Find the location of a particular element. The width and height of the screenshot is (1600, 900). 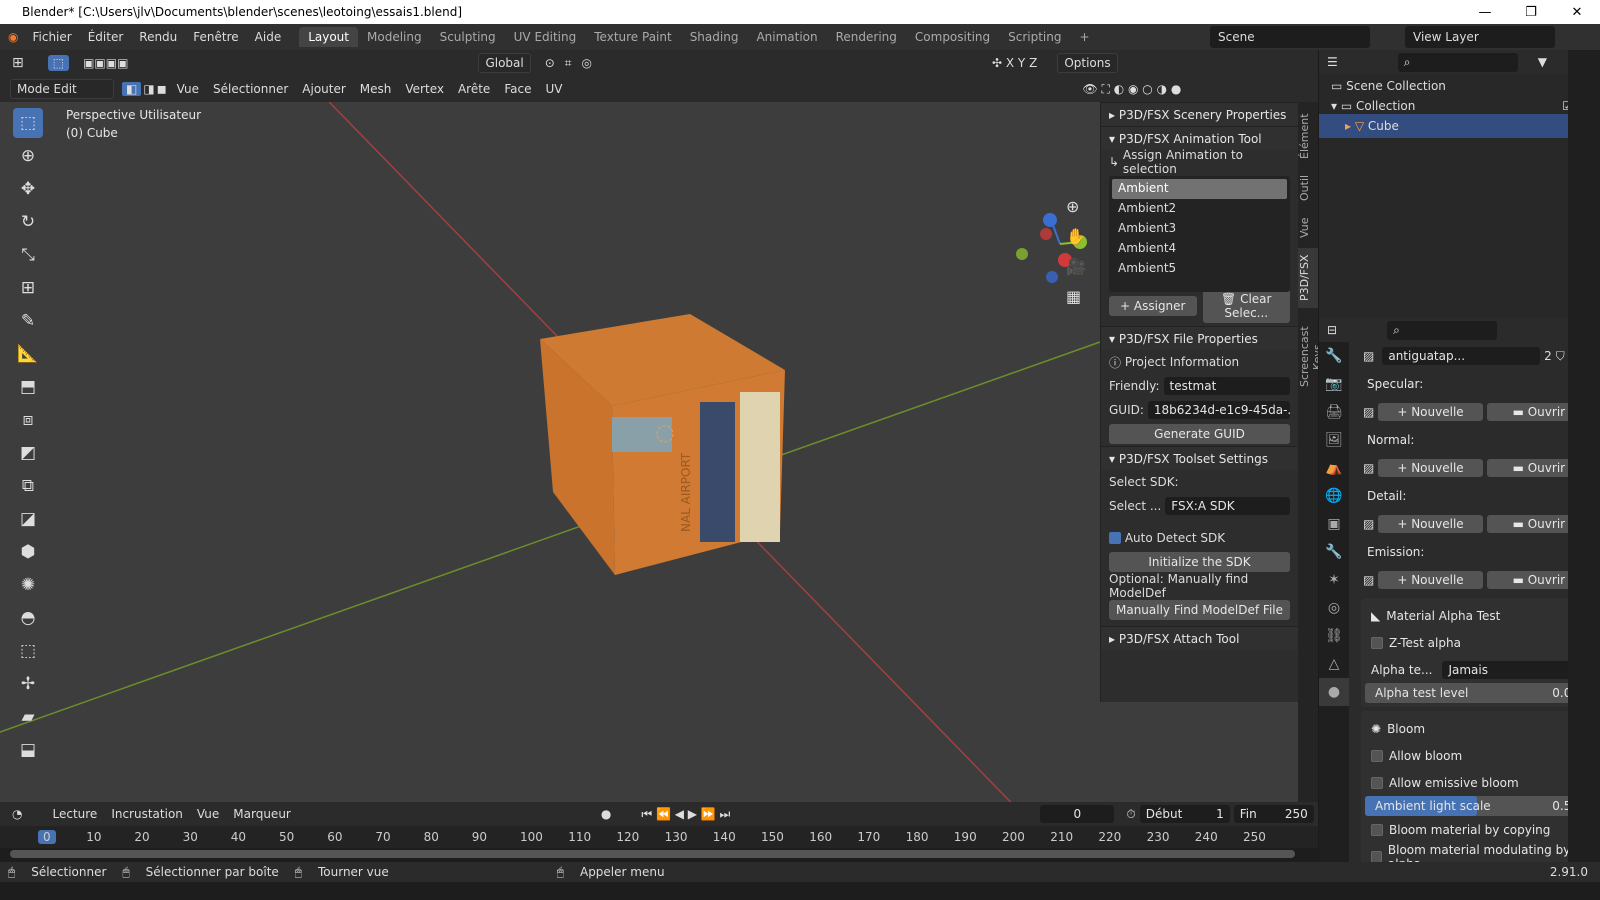

pivot-icon: ⊙ is located at coordinates (550, 63).